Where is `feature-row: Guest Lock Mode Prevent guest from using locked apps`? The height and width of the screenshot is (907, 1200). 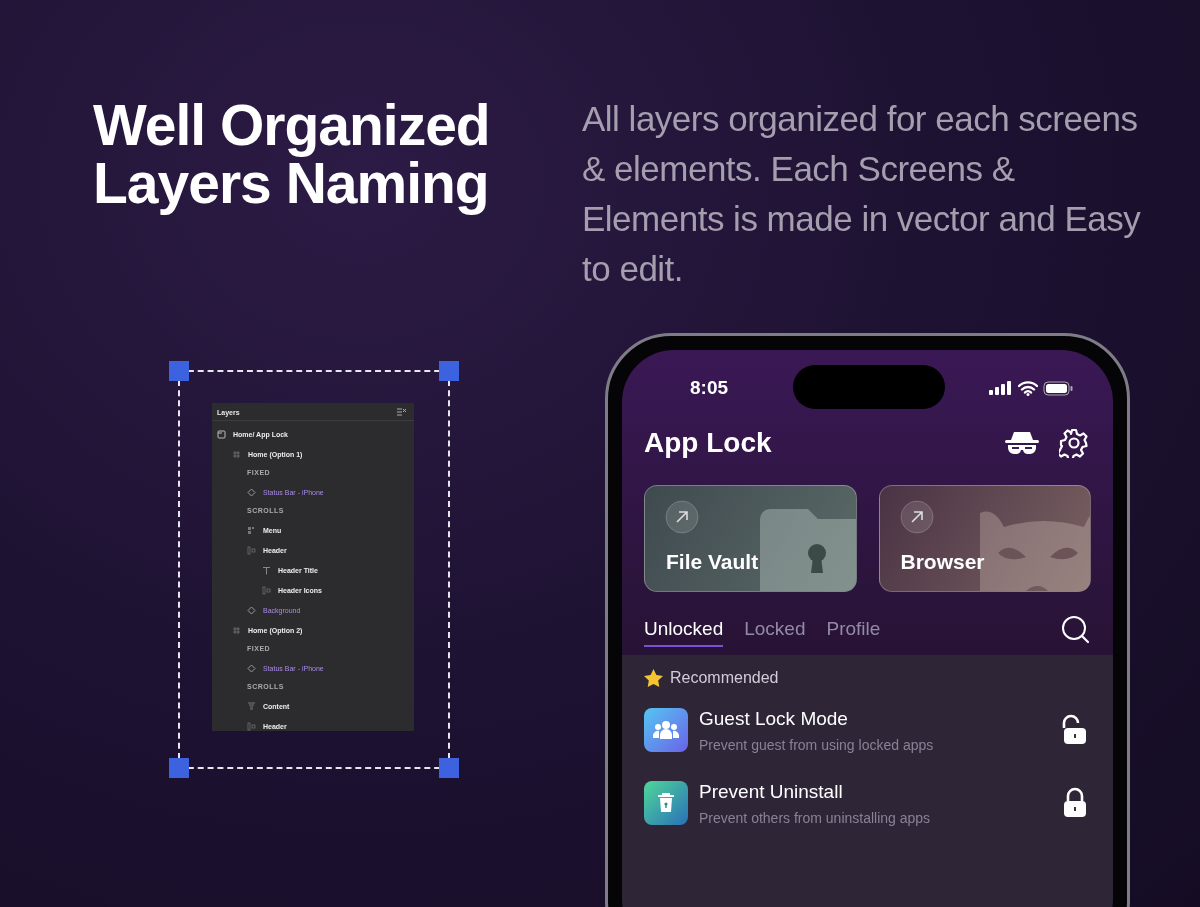
feature-row: Guest Lock Mode Prevent guest from using locked apps is located at coordinates (867, 730).